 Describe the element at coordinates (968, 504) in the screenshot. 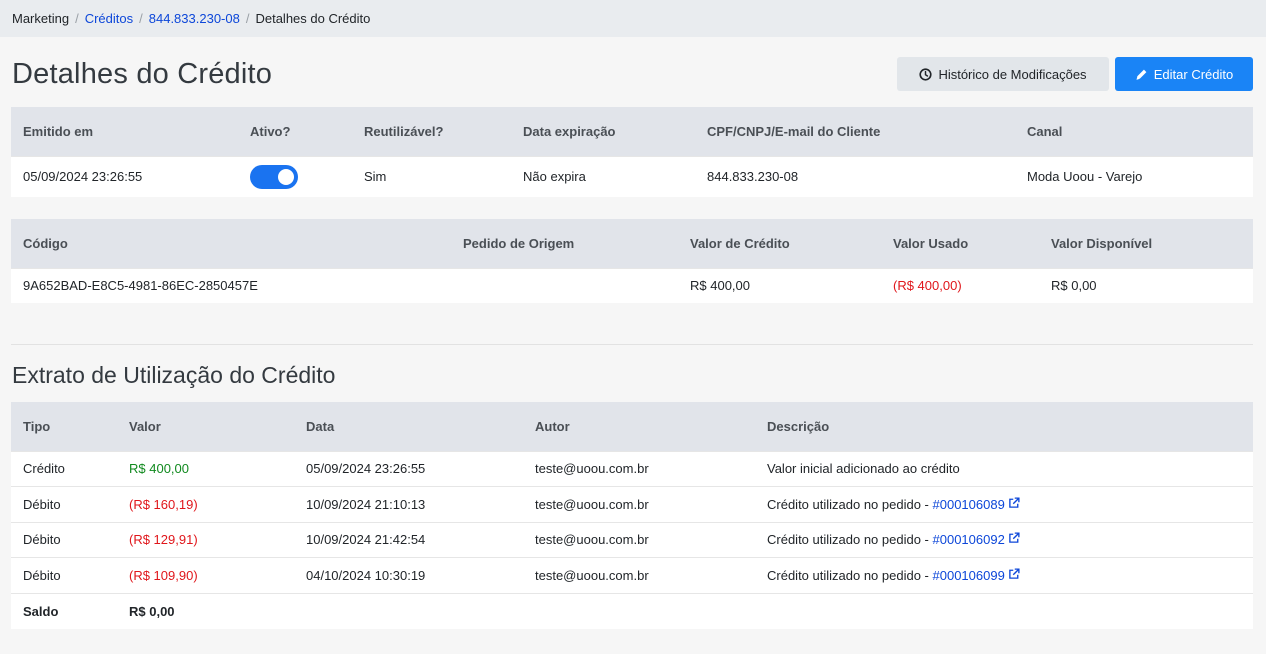

I see `order-number: #000106089` at that location.